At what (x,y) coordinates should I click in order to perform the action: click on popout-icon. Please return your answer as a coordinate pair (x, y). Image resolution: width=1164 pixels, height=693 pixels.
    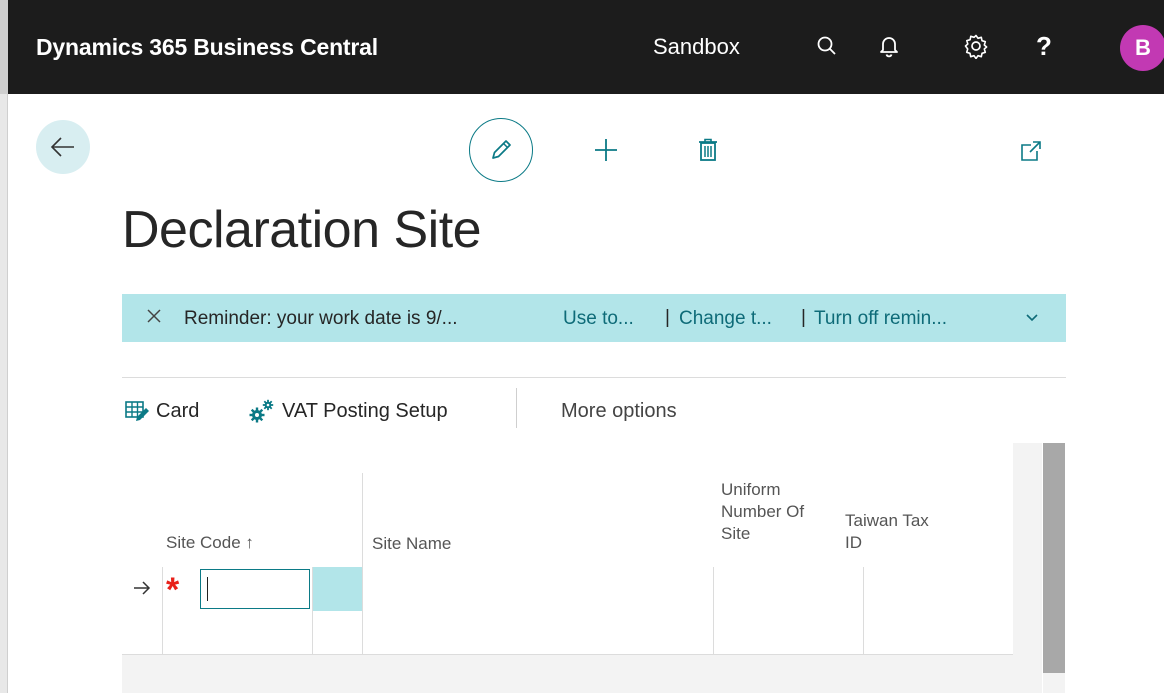
    Looking at the image, I should click on (1031, 151).